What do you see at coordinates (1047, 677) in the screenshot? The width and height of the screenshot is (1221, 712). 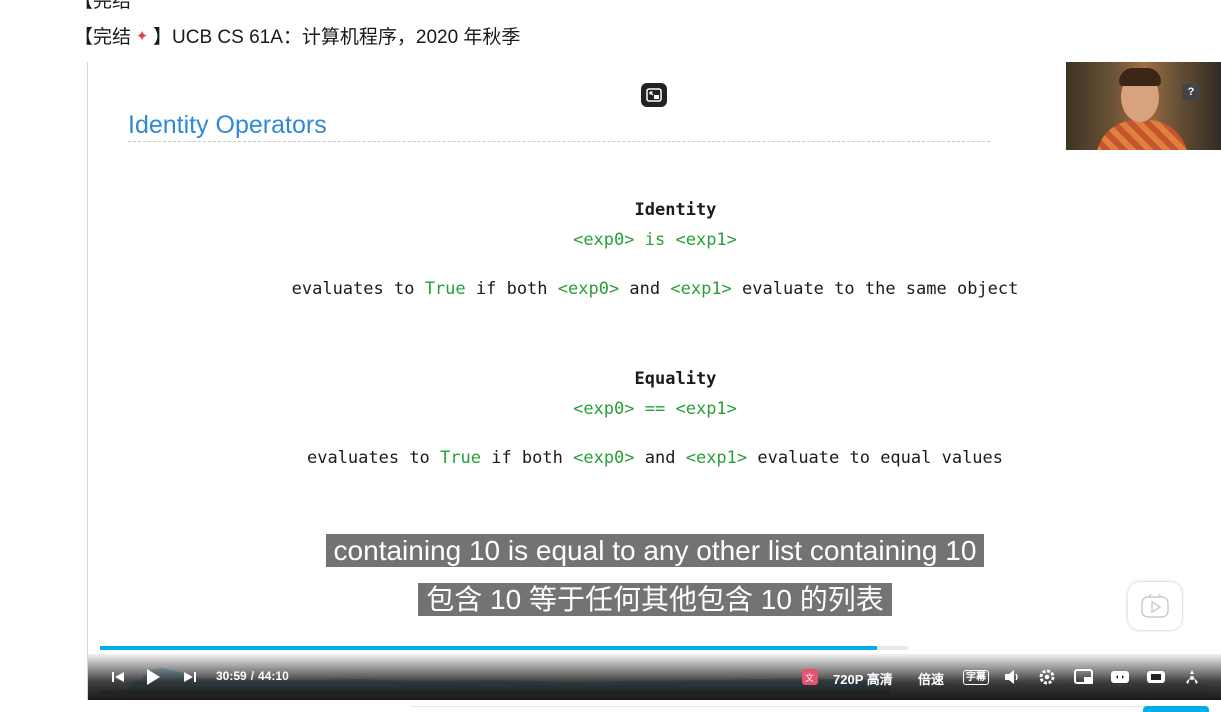 I see `gear-icon` at bounding box center [1047, 677].